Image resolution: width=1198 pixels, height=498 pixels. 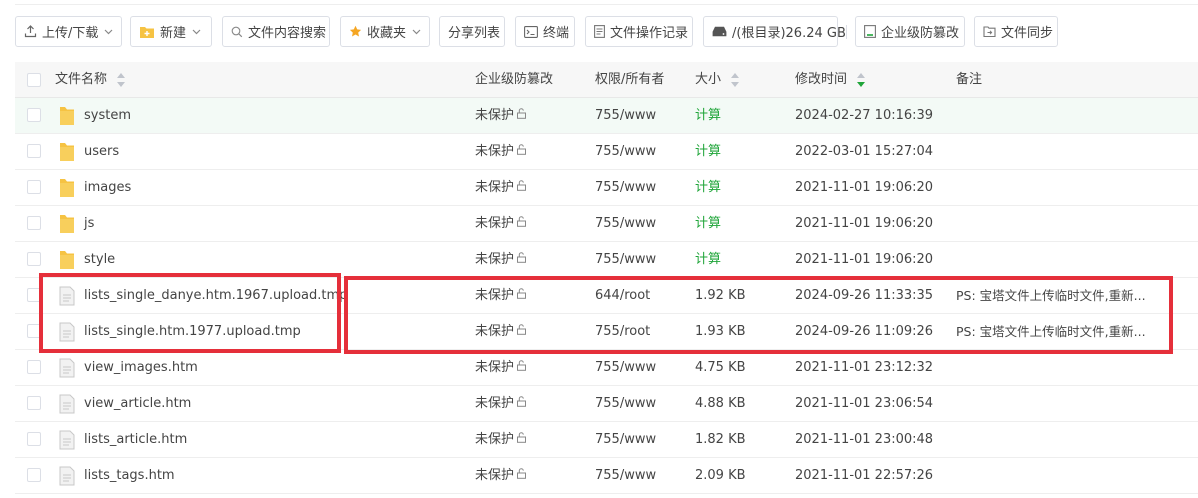 I want to click on table-row: users 未保护 755/www 计算 2022-03-01 15:27:04, so click(x=606, y=152).